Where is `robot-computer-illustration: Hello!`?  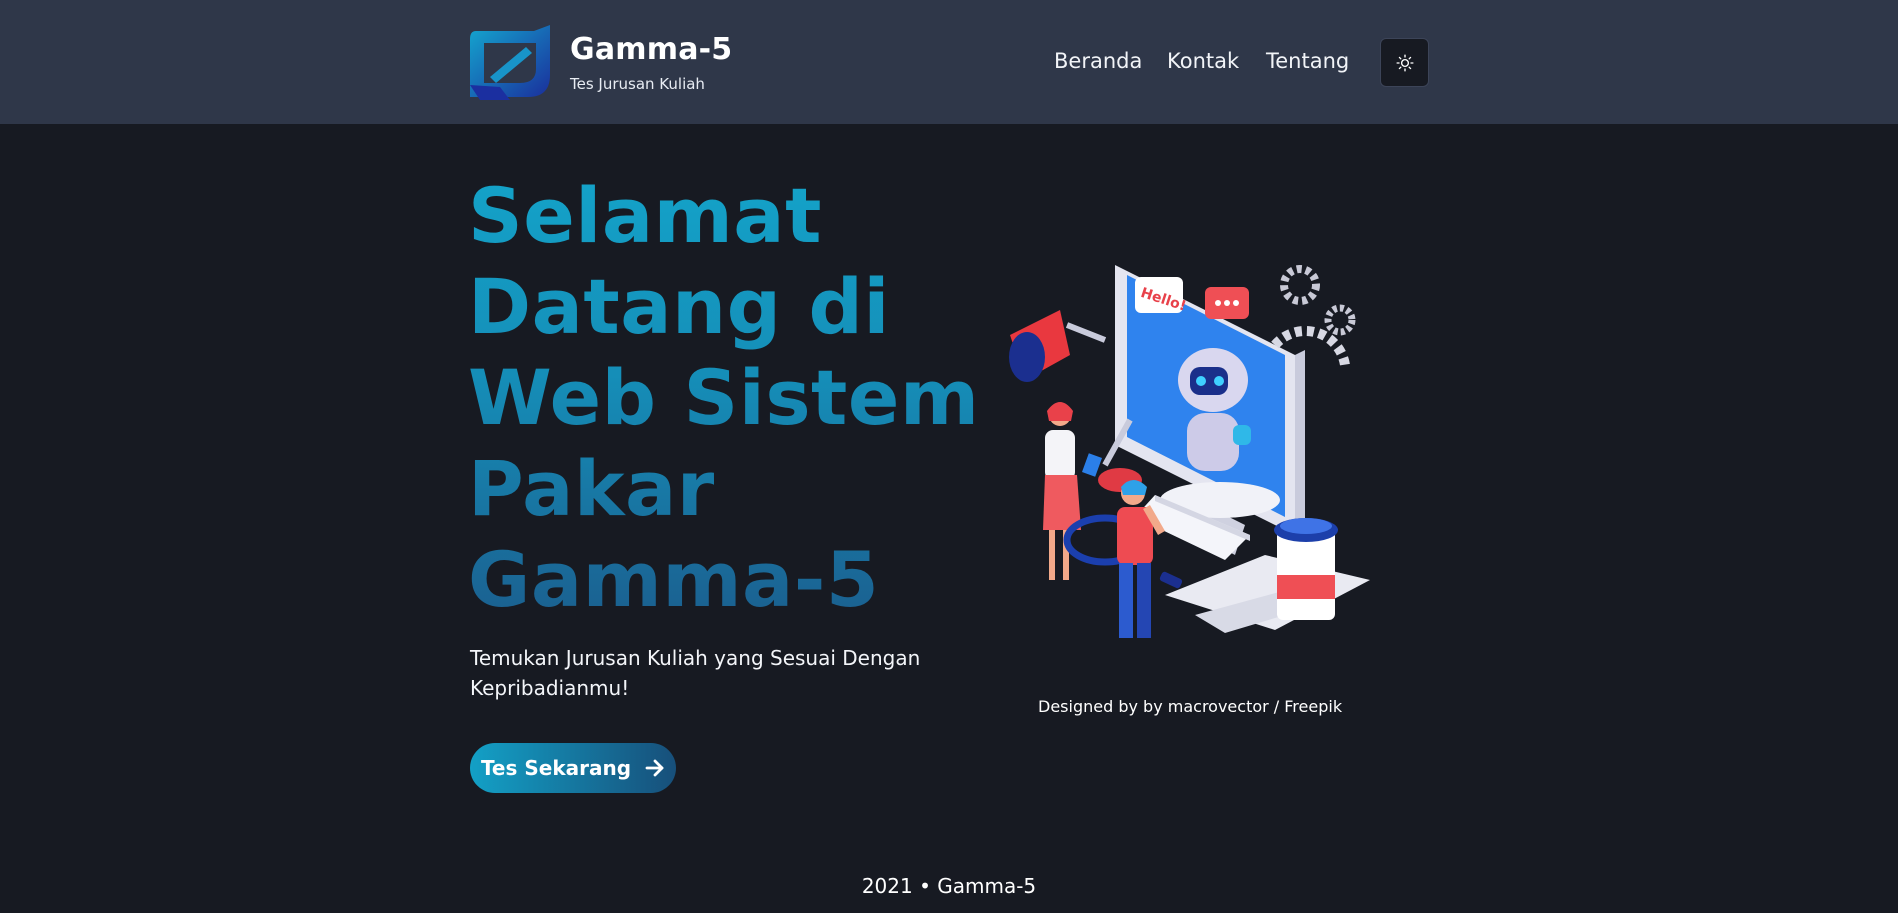 robot-computer-illustration: Hello! is located at coordinates (1189, 451).